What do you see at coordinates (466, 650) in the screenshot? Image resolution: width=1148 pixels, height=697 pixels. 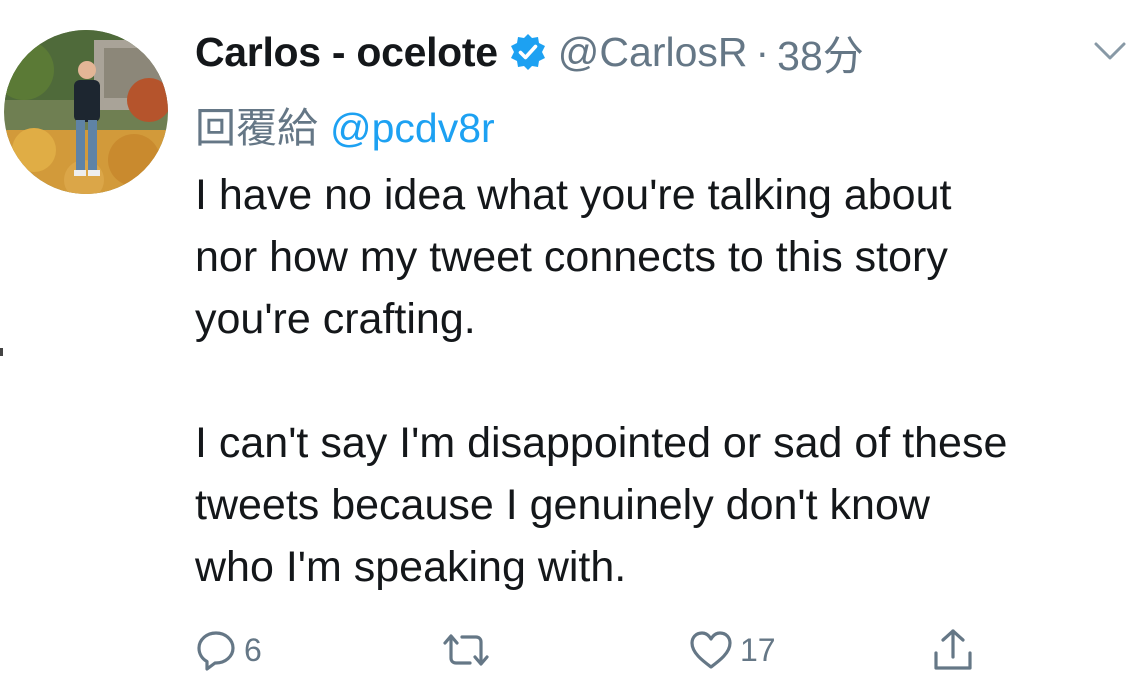 I see `retweet-icon` at bounding box center [466, 650].